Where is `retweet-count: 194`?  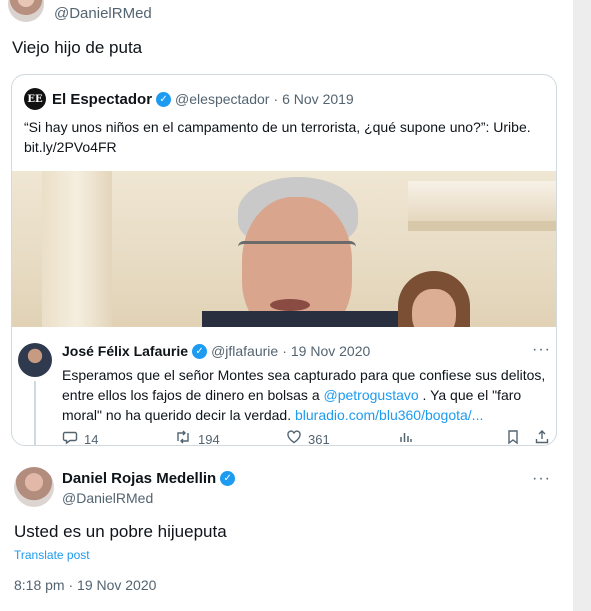
retweet-count: 194 is located at coordinates (209, 438).